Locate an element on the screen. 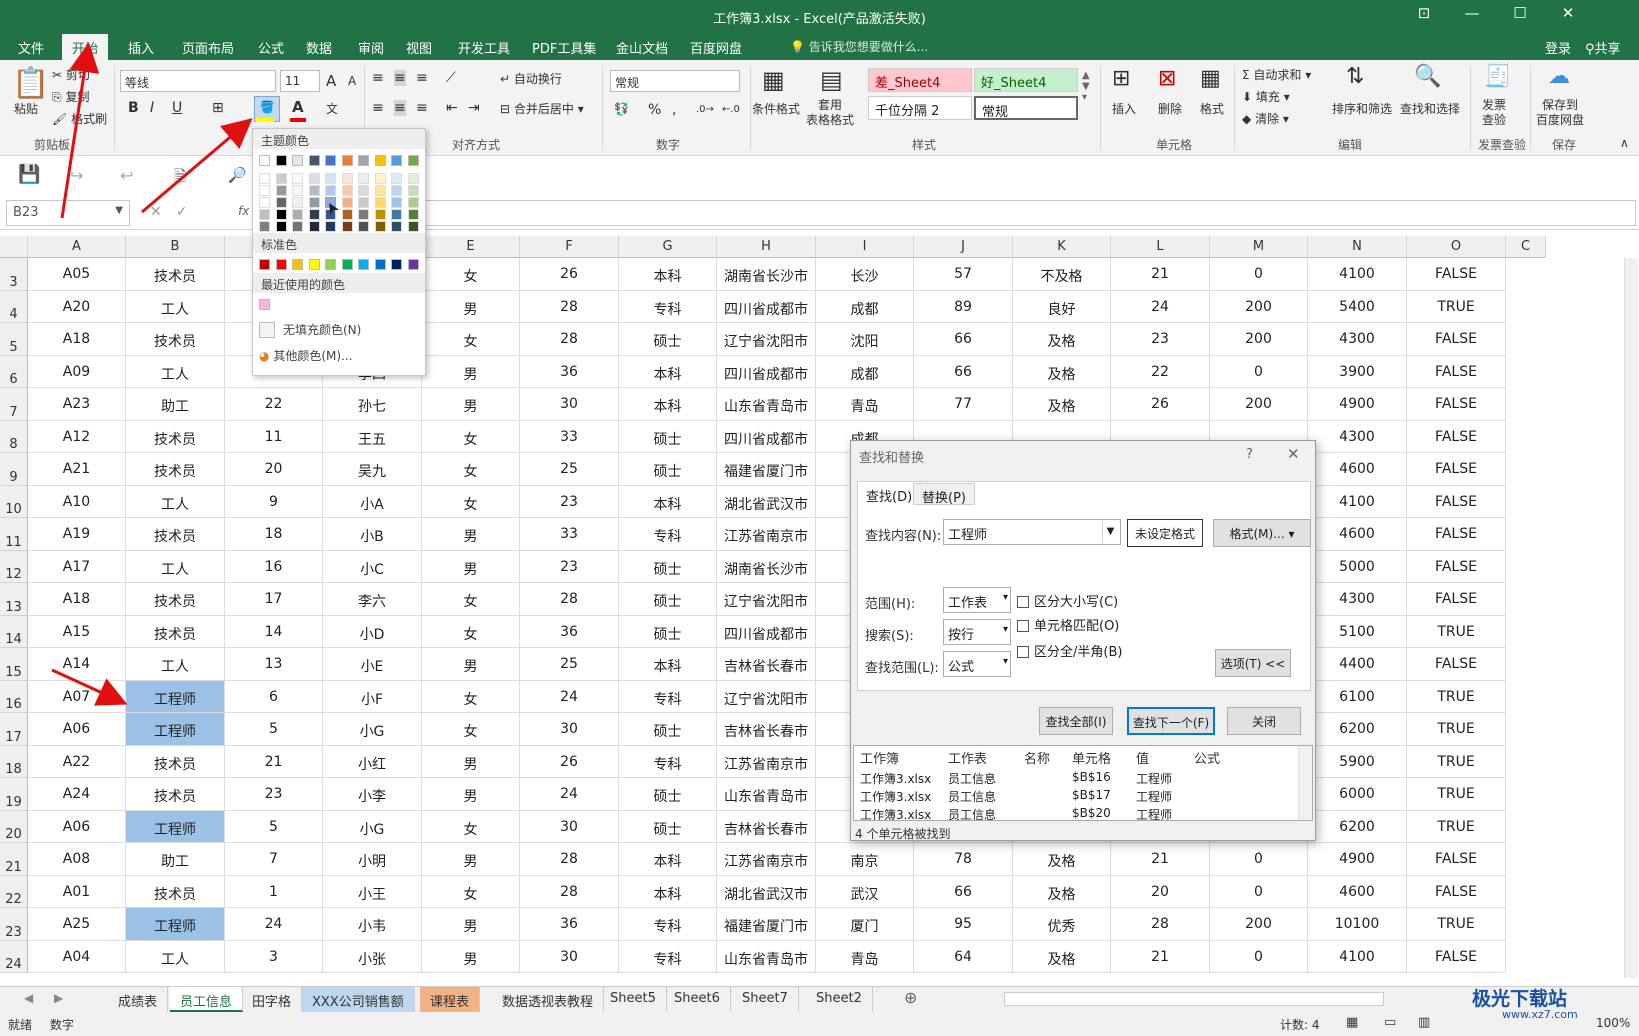 This screenshot has height=1036, width=1639. annotation-arrows is located at coordinates (152, 374).